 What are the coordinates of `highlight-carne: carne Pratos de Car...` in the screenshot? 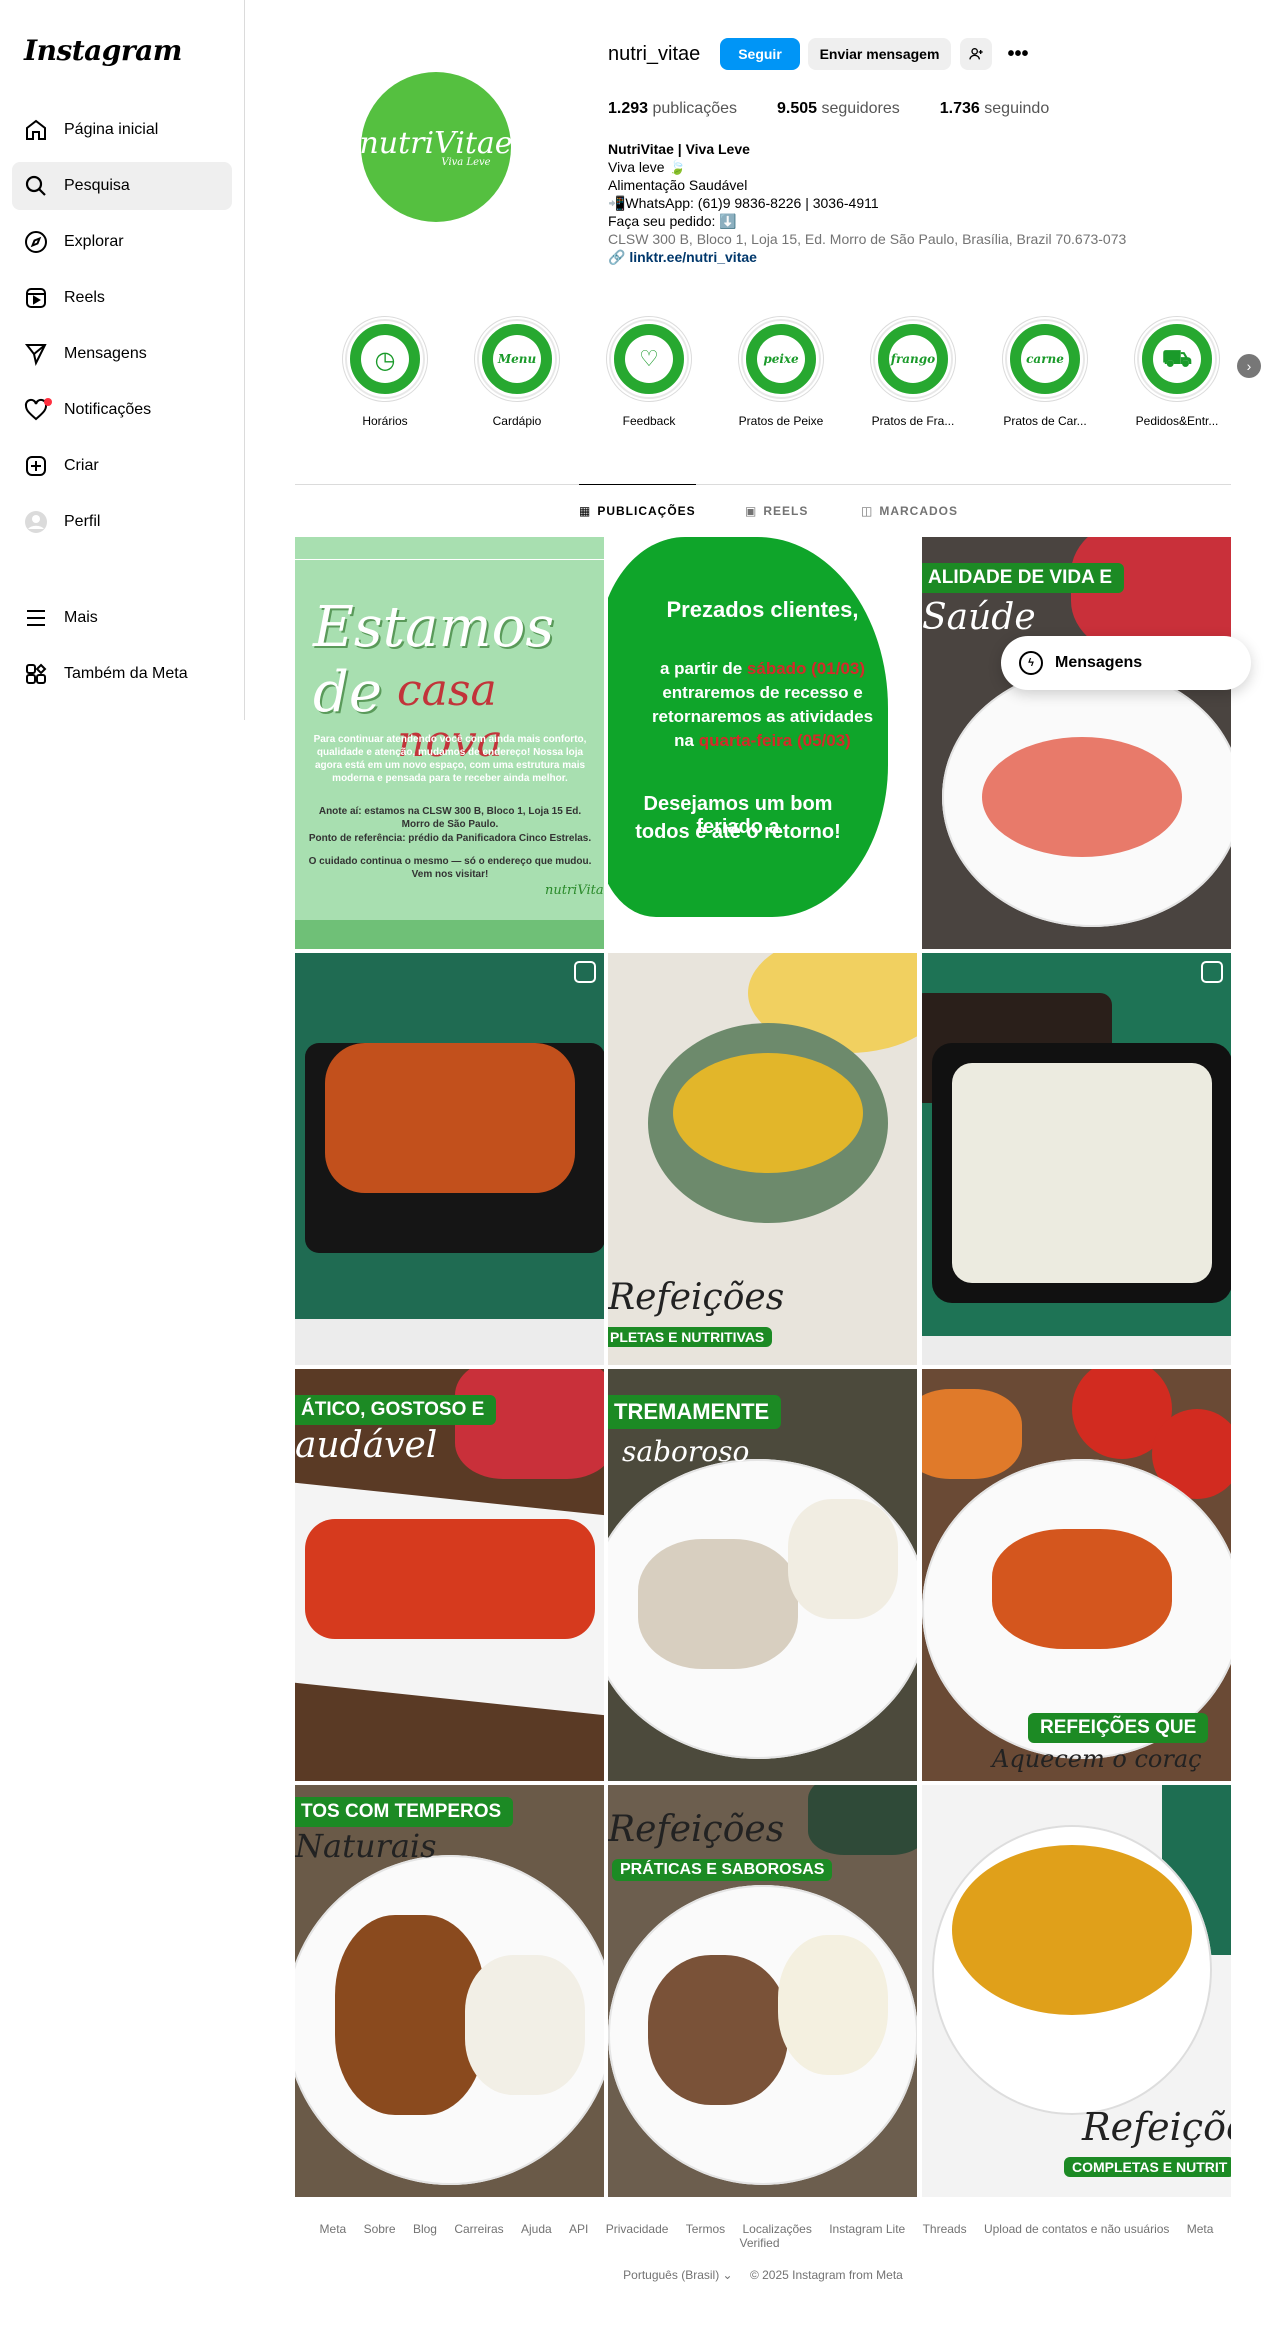 It's located at (1045, 372).